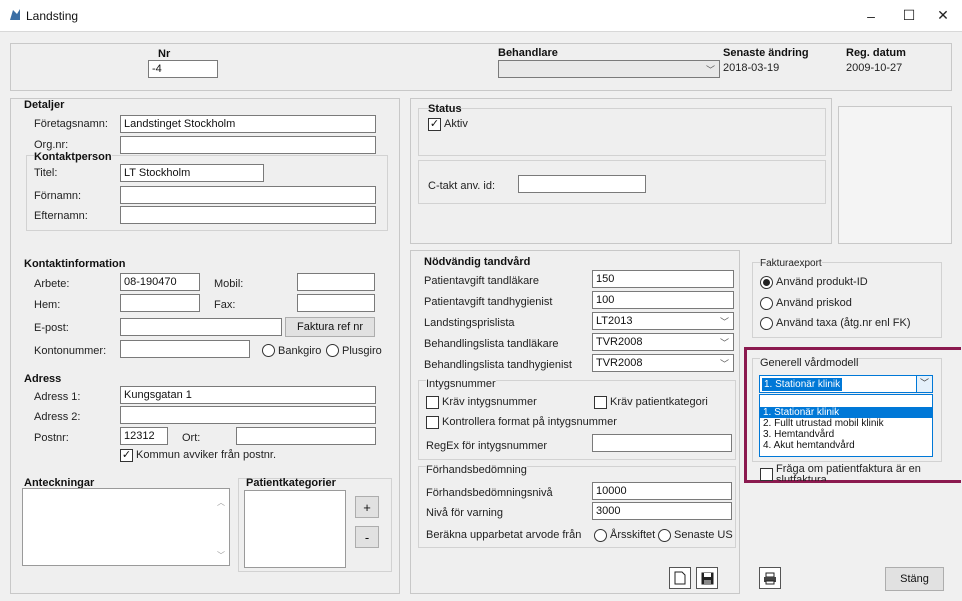  Describe the element at coordinates (874, 68) in the screenshot. I see `reg-value: 2009-10-27` at that location.